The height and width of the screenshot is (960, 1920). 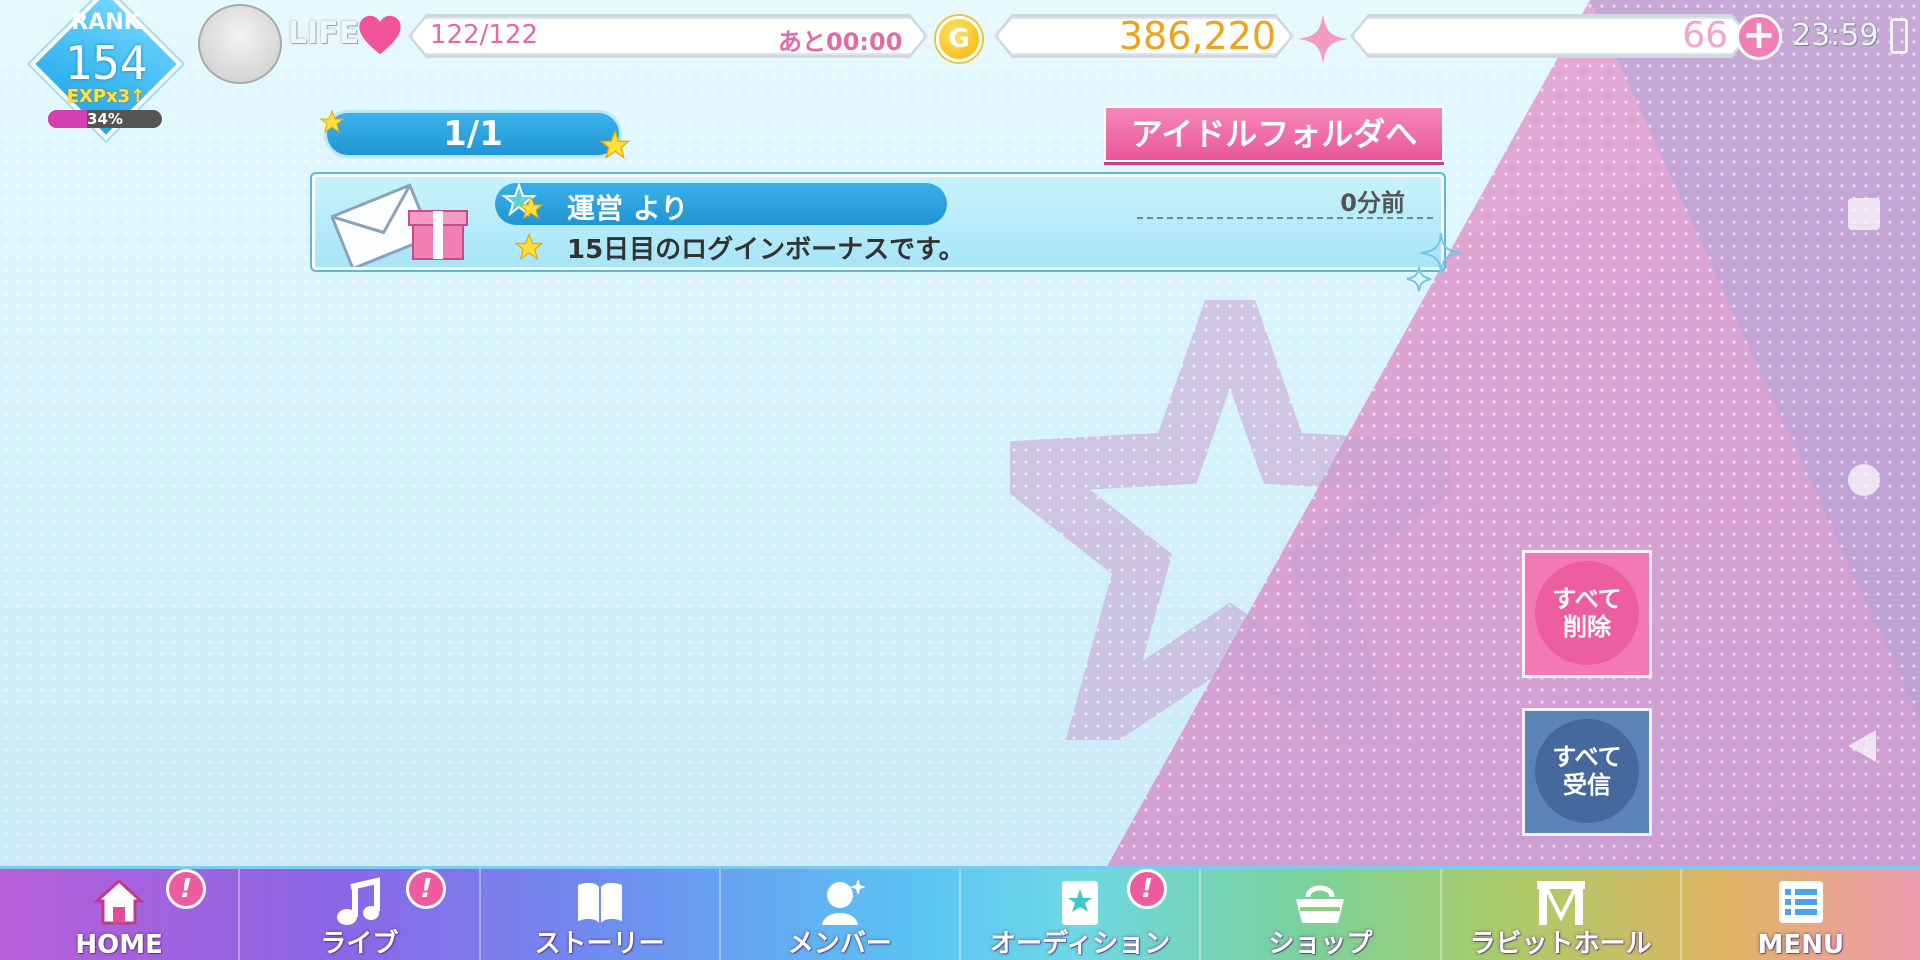 I want to click on life-timer: あと00:00, so click(x=840, y=42).